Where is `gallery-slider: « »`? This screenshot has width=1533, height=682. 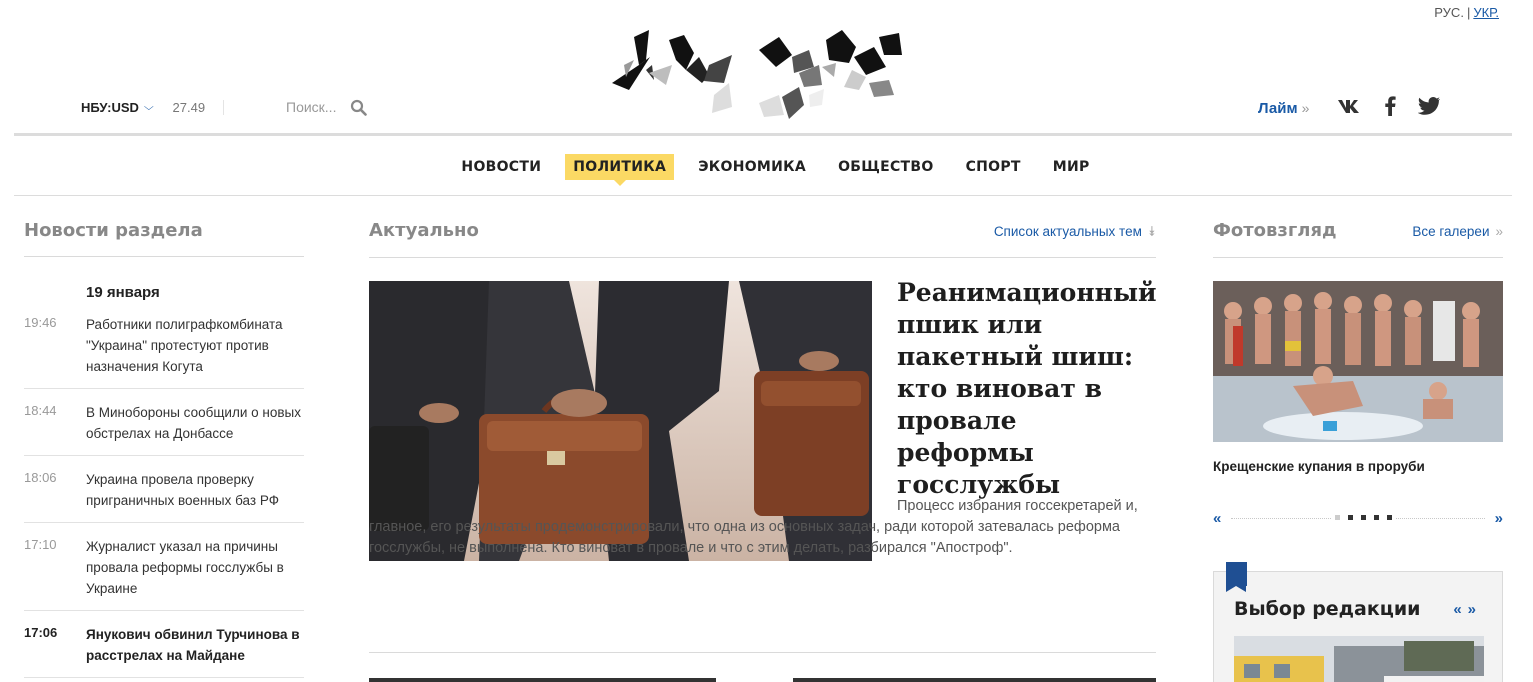 gallery-slider: « » is located at coordinates (1358, 518).